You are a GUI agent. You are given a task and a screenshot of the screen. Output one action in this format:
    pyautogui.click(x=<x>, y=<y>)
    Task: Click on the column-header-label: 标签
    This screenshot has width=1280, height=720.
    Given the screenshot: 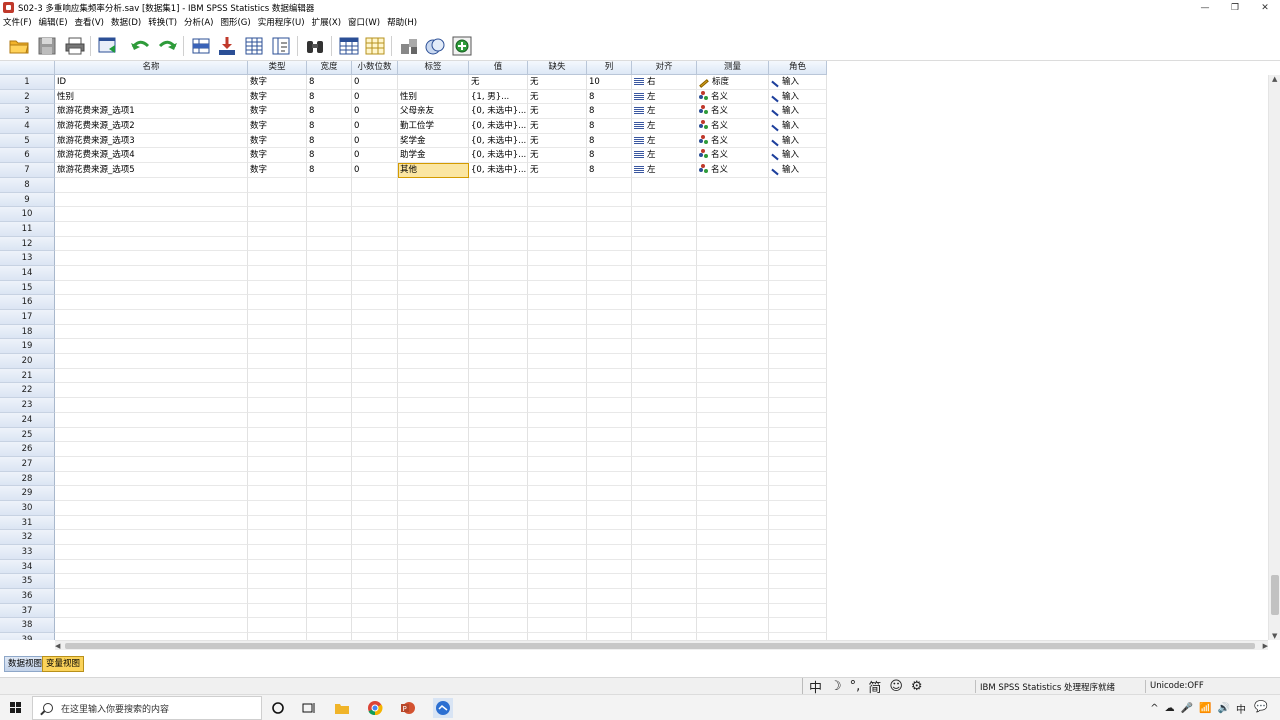 What is the action you would take?
    pyautogui.click(x=433, y=68)
    